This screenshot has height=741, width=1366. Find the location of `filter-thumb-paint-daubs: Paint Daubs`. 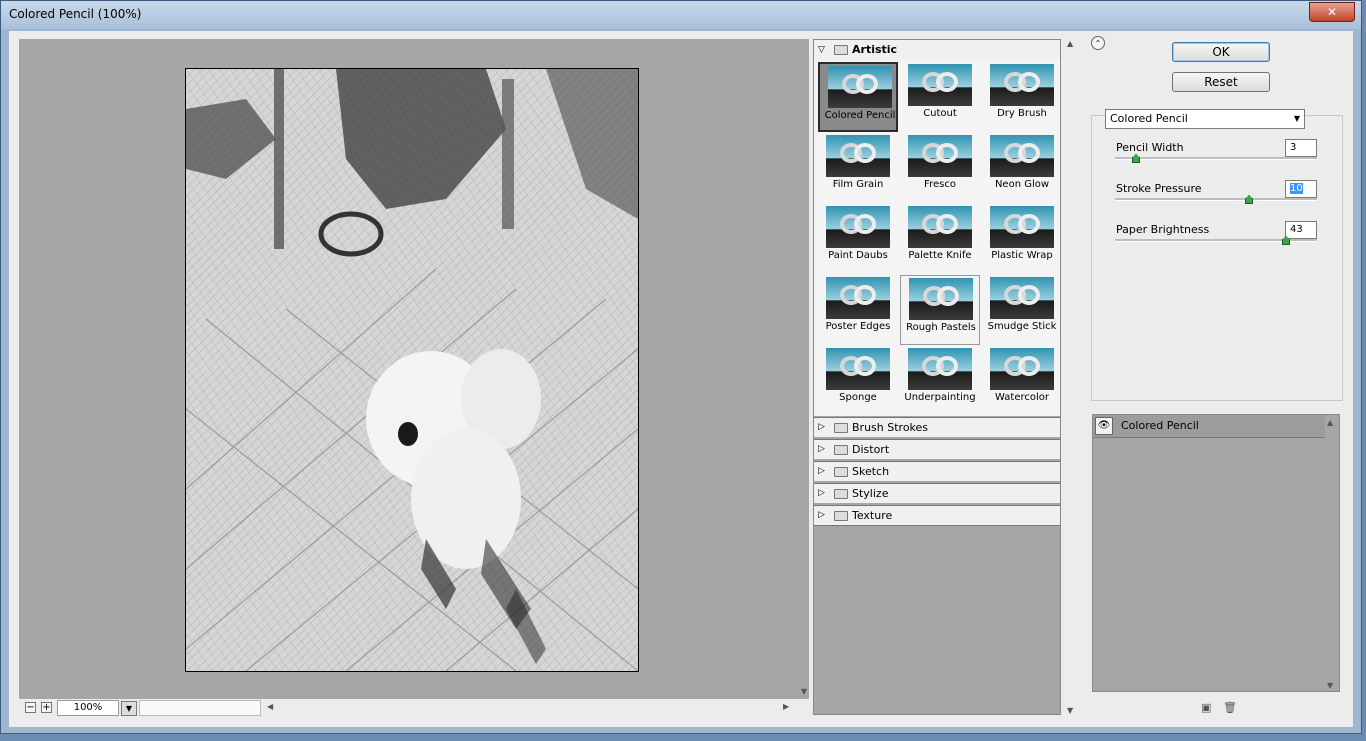

filter-thumb-paint-daubs: Paint Daubs is located at coordinates (858, 239).